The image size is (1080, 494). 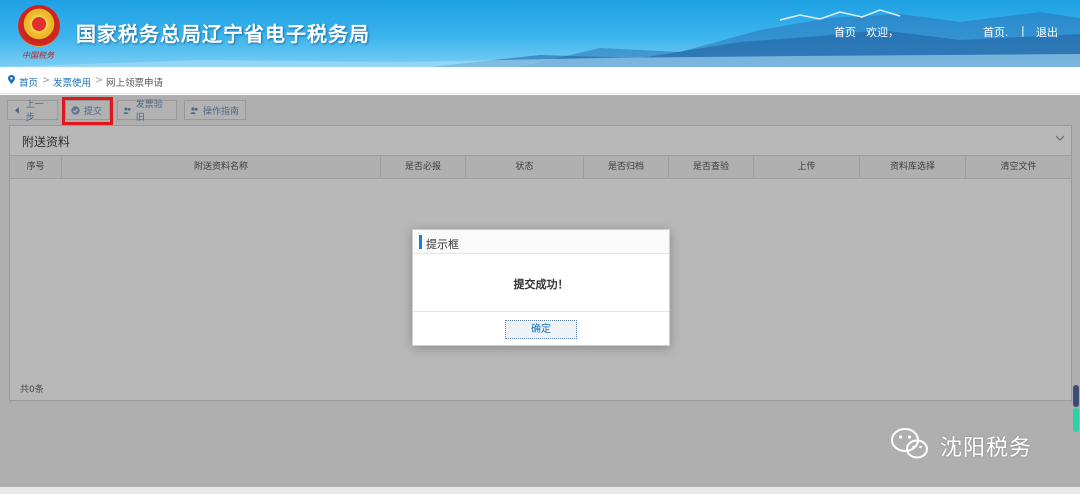 I want to click on breadcrumb-current: 网上领票申请, so click(x=135, y=83).